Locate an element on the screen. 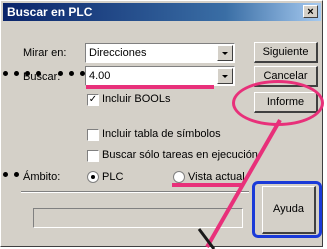  annotation-arrow is located at coordinates (239, 184).